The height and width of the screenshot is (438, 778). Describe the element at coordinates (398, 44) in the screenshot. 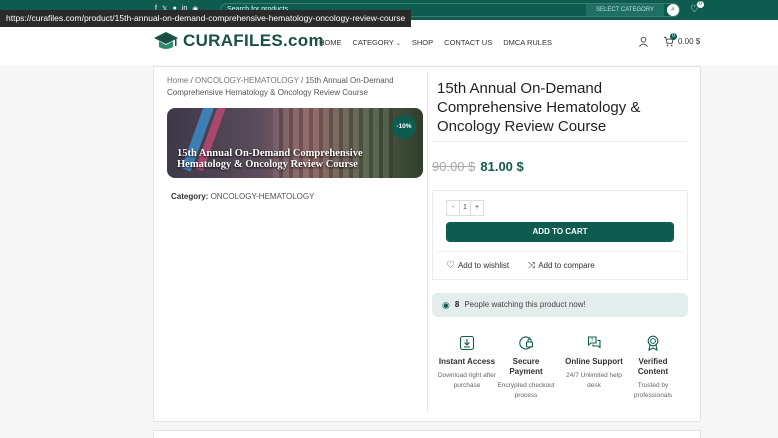

I see `chevron-down-icon: ⌄` at that location.